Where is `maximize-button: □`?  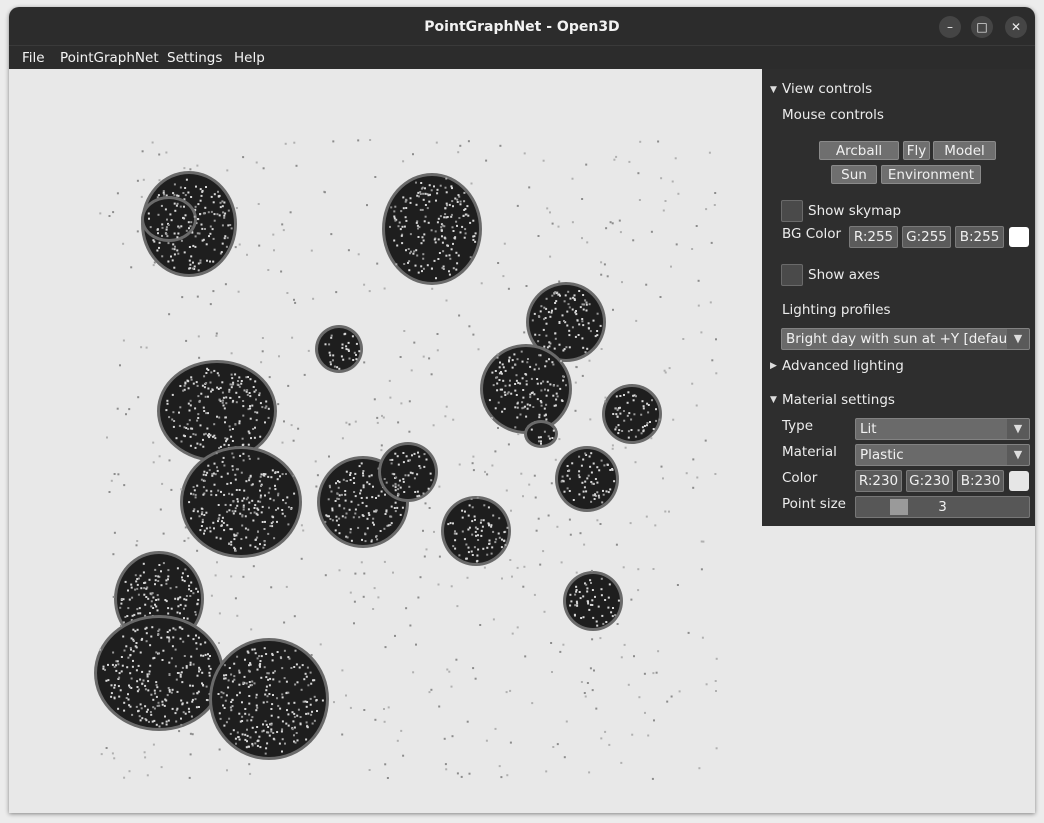 maximize-button: □ is located at coordinates (982, 27).